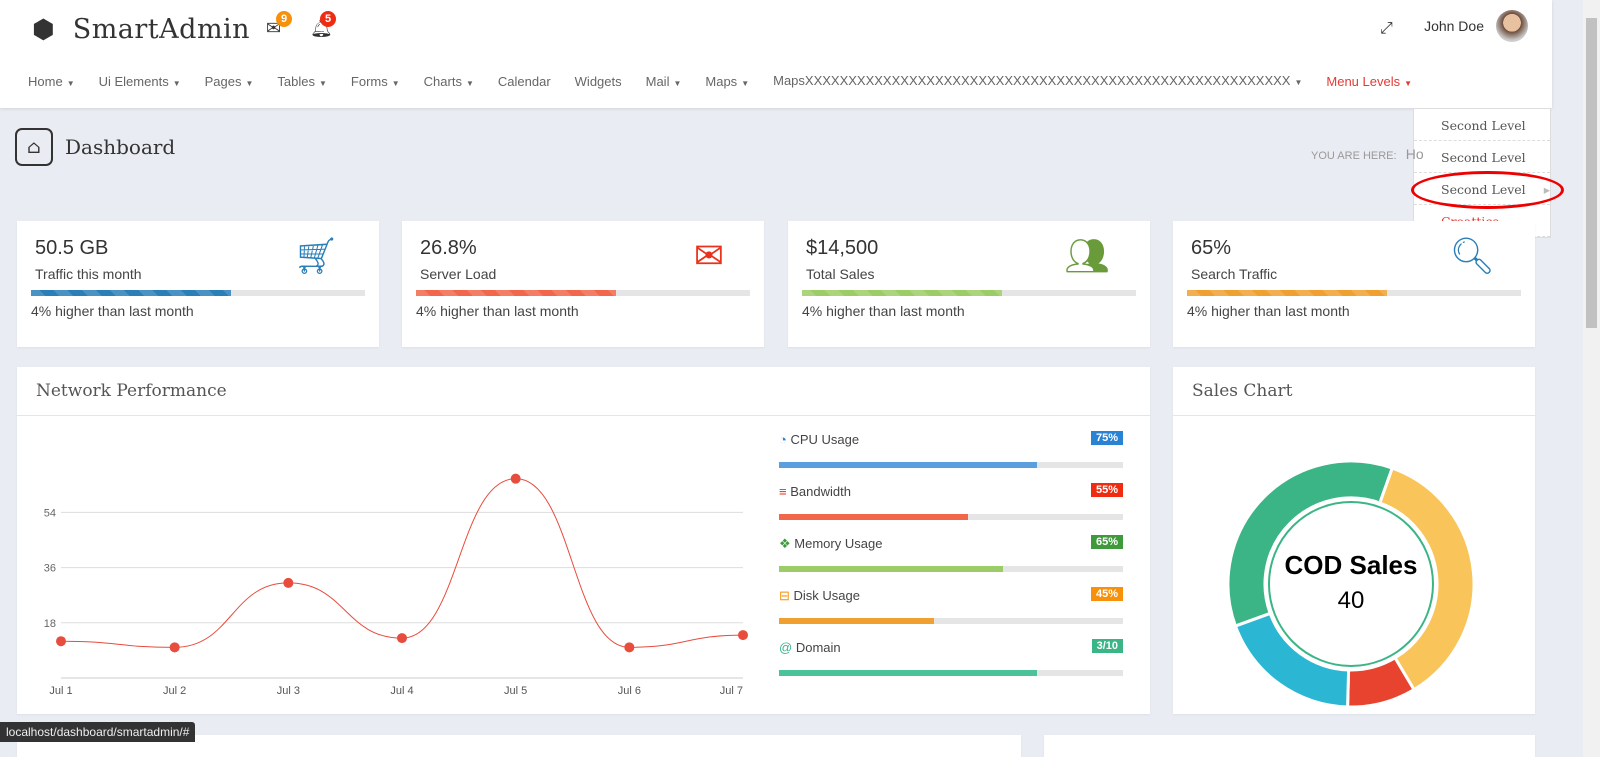 This screenshot has height=757, width=1600. What do you see at coordinates (296, 81) in the screenshot?
I see `nav-item-label: Tables` at bounding box center [296, 81].